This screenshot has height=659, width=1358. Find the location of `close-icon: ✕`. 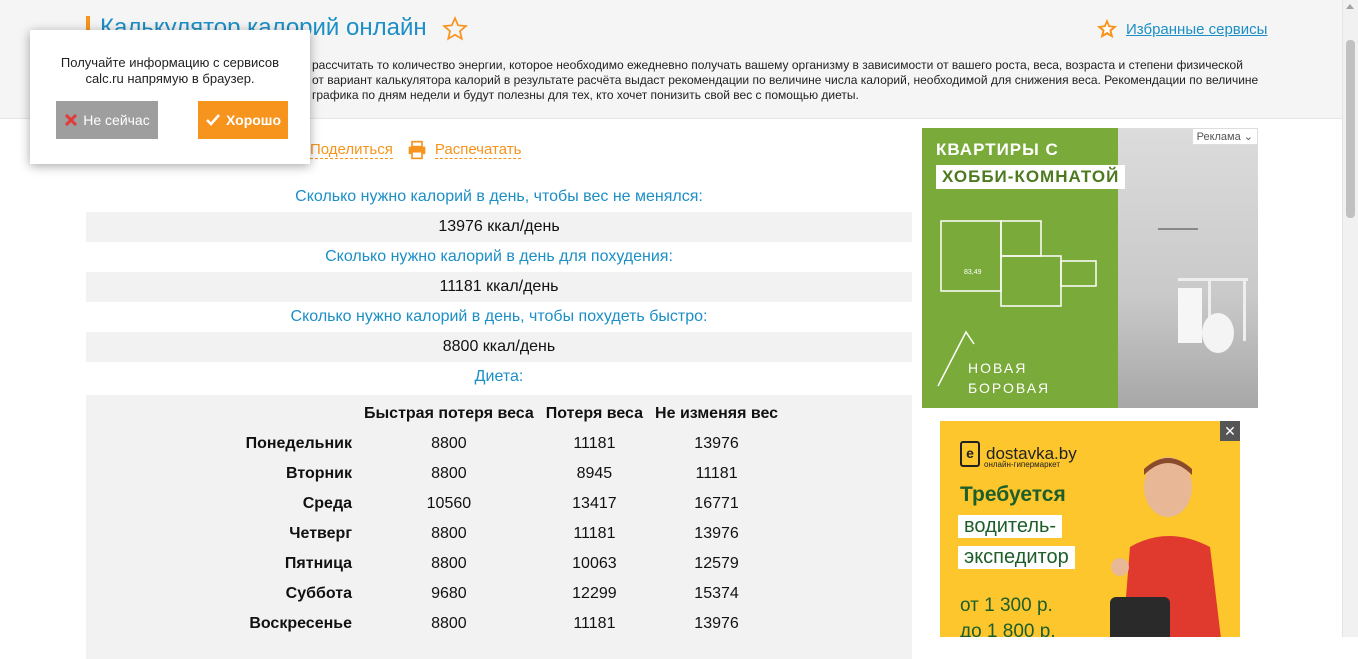

close-icon: ✕ is located at coordinates (1230, 431).